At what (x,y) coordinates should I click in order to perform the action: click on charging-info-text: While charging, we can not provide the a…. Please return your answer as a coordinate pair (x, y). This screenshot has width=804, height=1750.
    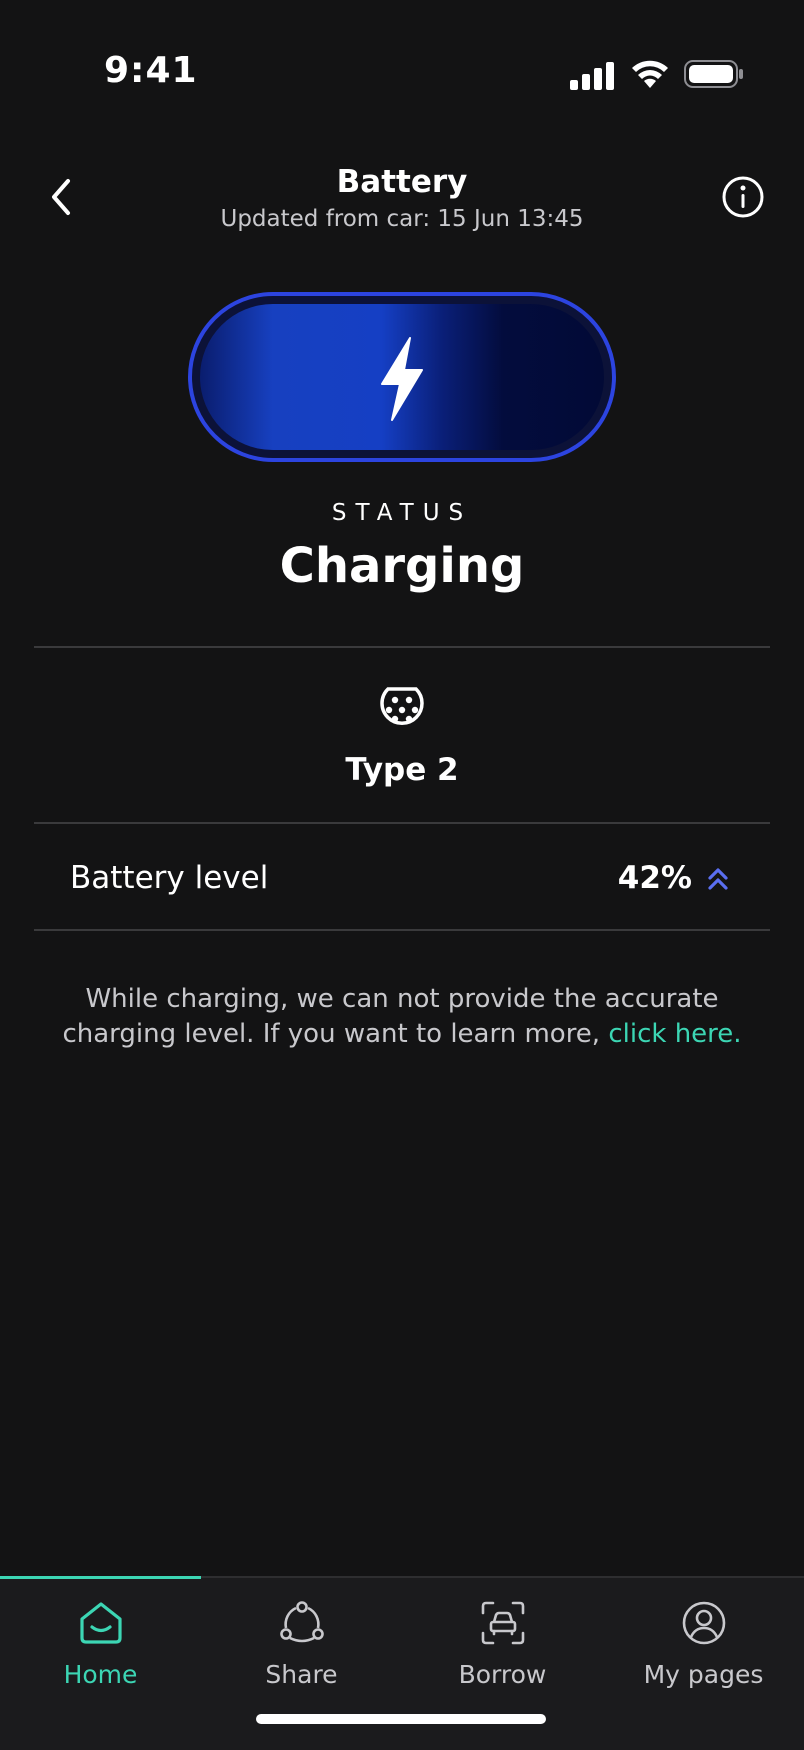
    Looking at the image, I should click on (402, 1017).